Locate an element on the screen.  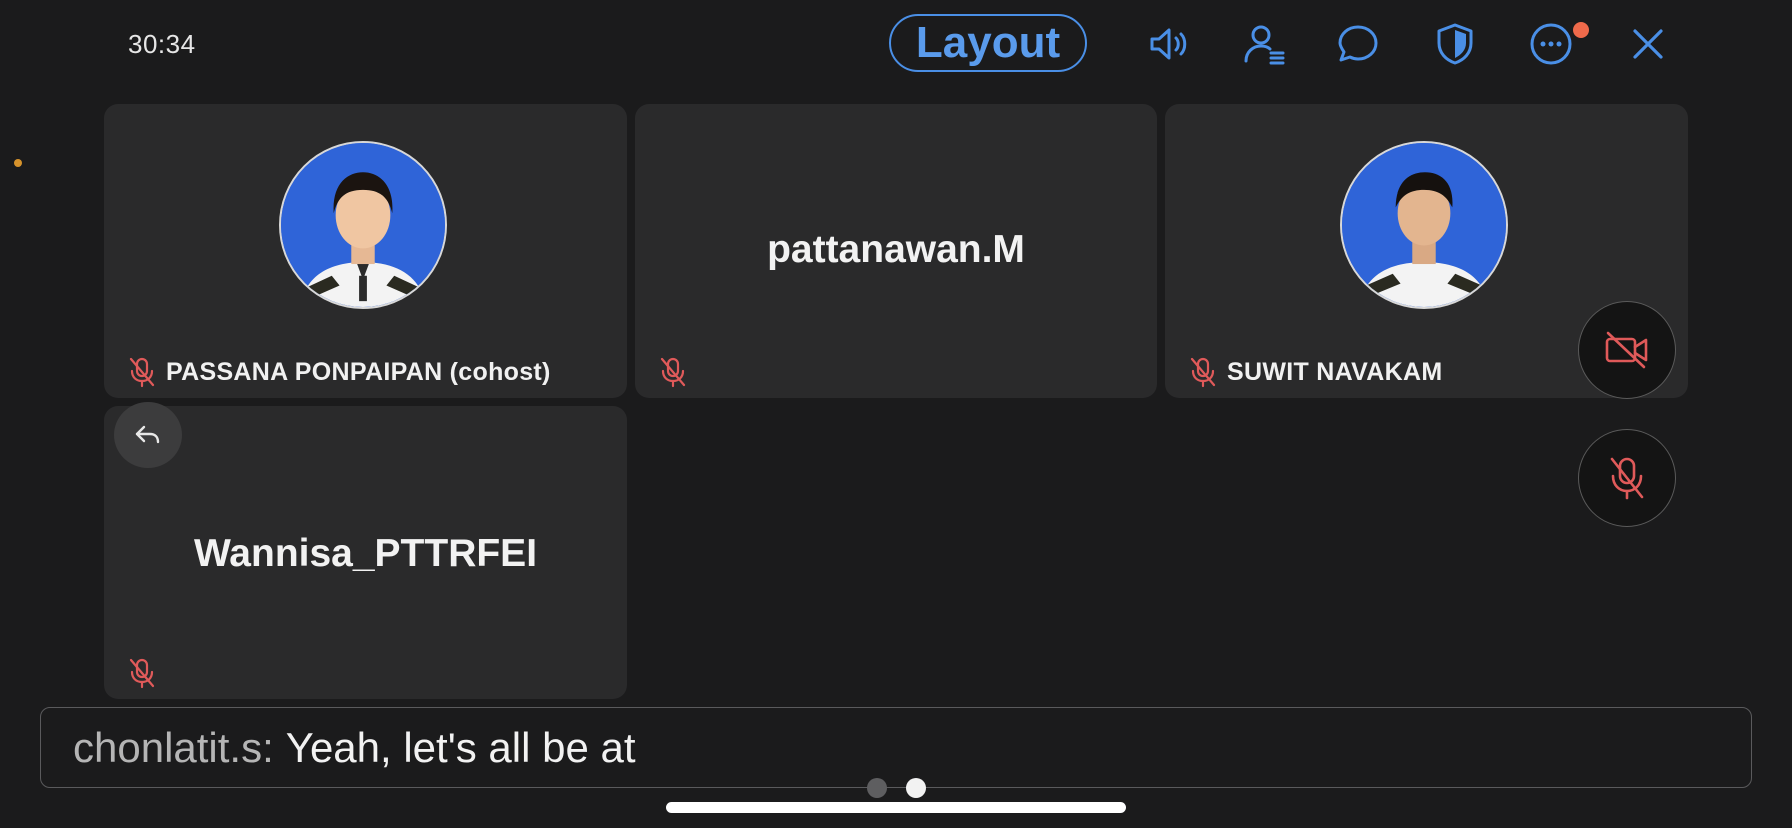
mic-toggle-button is located at coordinates (1627, 478).